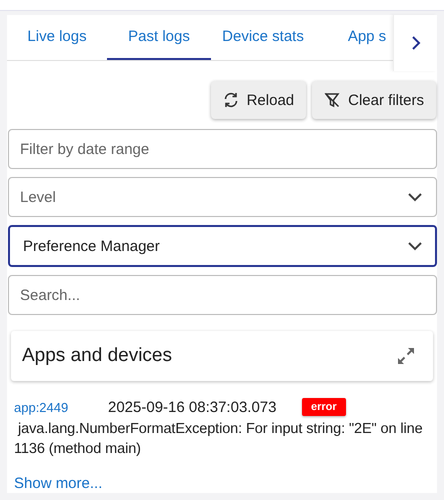 Image resolution: width=444 pixels, height=500 pixels. What do you see at coordinates (332, 100) in the screenshot?
I see `filter-off-icon` at bounding box center [332, 100].